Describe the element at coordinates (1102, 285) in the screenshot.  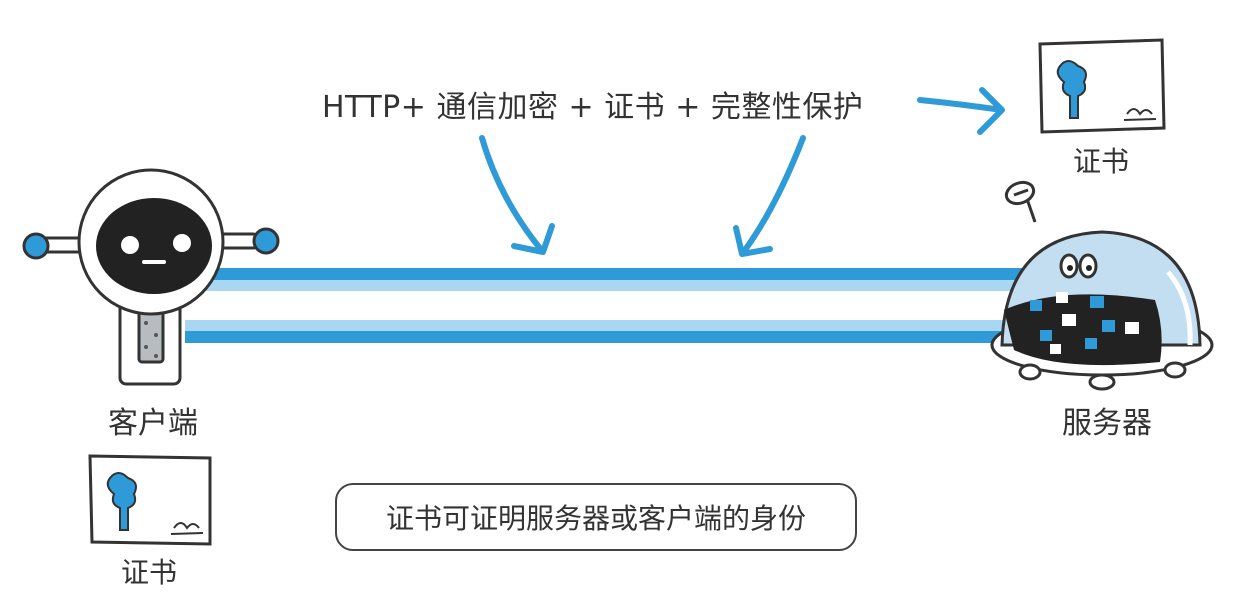
I see `server-robot-icon` at that location.